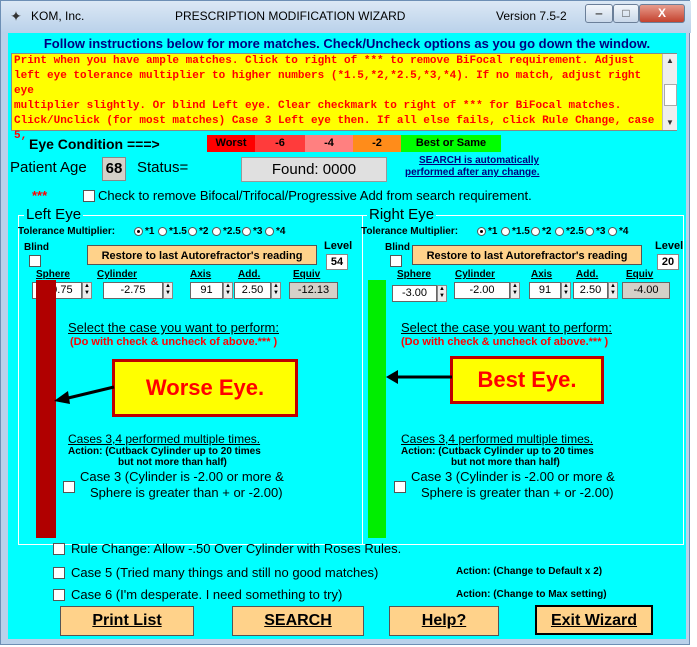  What do you see at coordinates (624, 231) in the screenshot?
I see `right-tol-label-4: *4` at bounding box center [624, 231].